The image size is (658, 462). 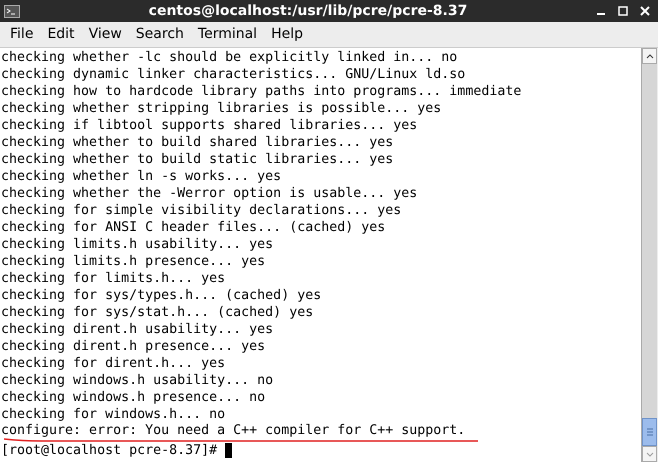 I want to click on output-line: checking limits.h usability... yes, so click(x=137, y=244).